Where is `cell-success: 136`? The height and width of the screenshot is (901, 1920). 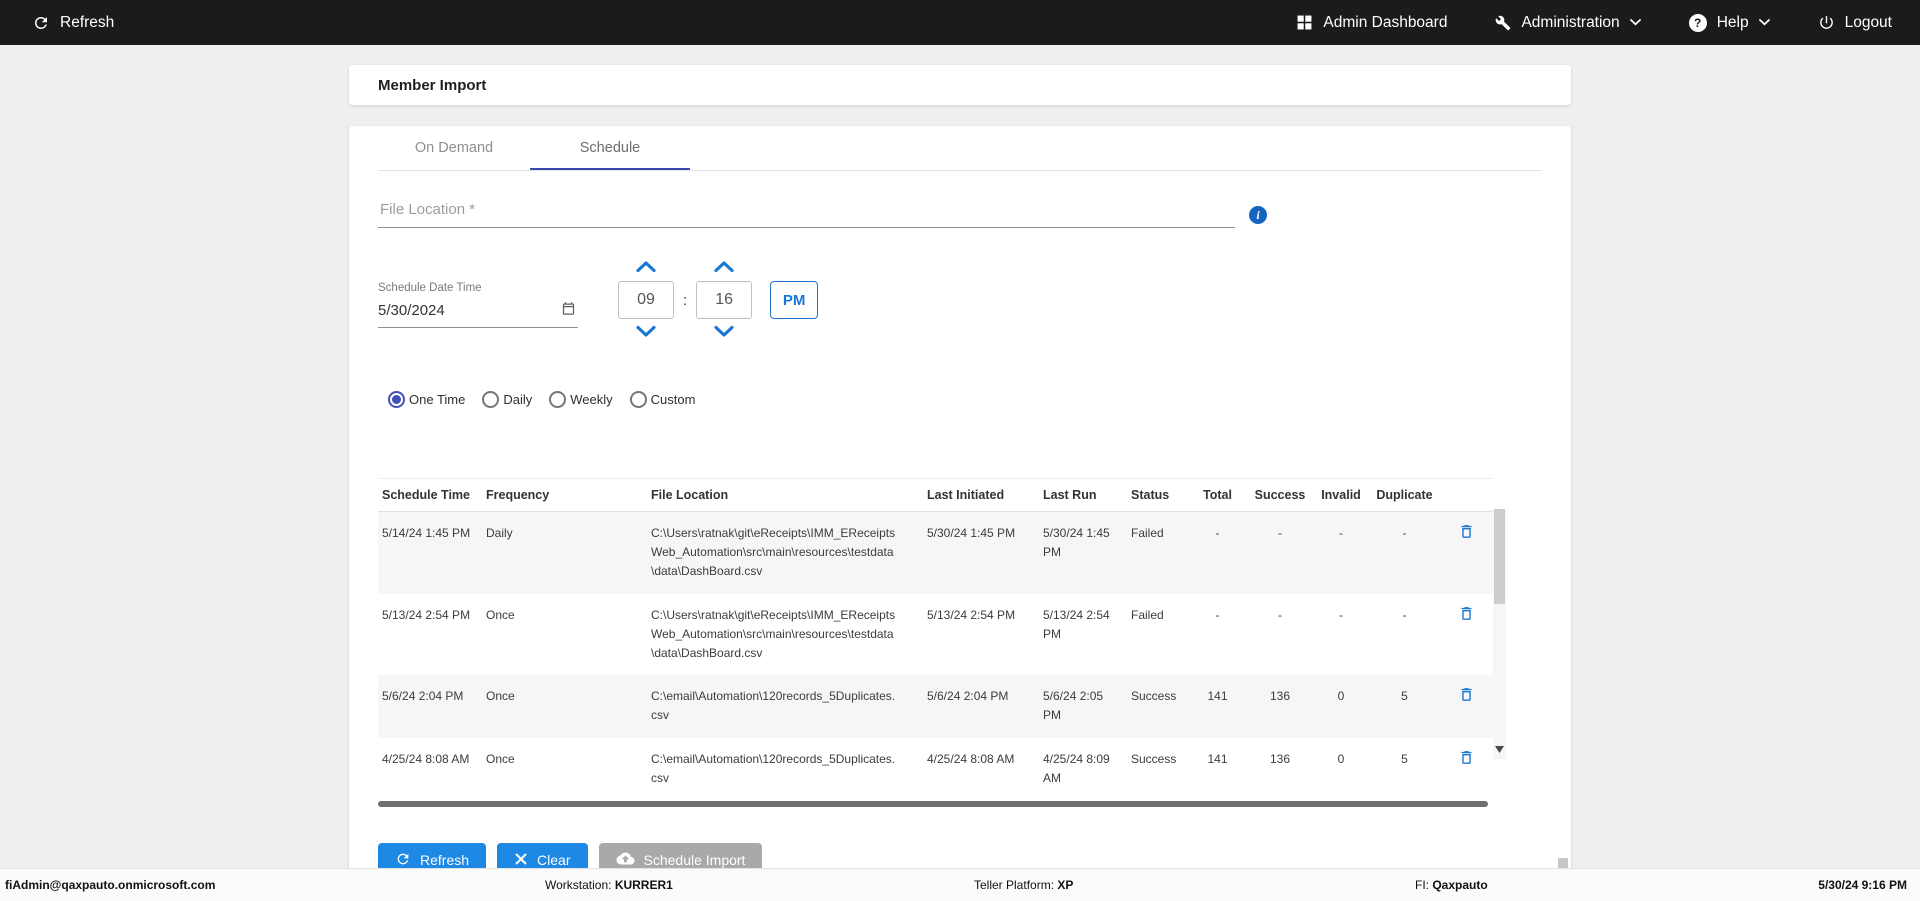 cell-success: 136 is located at coordinates (1280, 758).